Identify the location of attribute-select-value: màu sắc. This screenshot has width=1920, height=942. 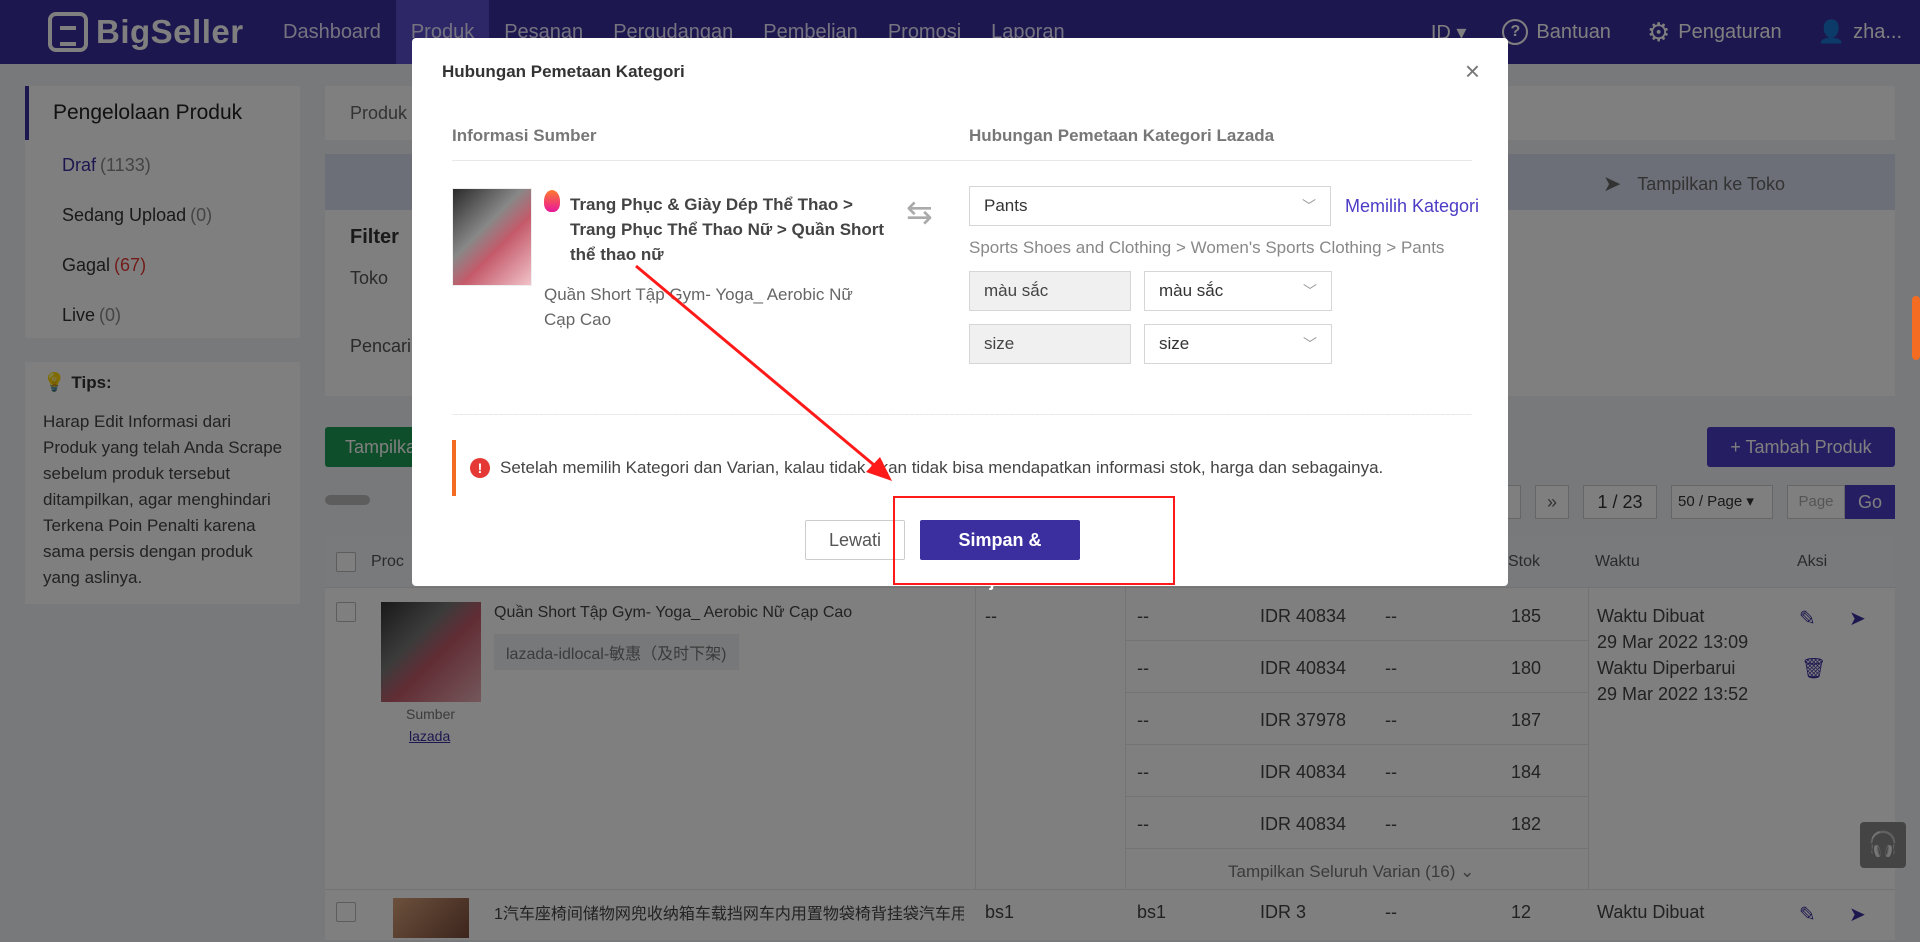
(1191, 290).